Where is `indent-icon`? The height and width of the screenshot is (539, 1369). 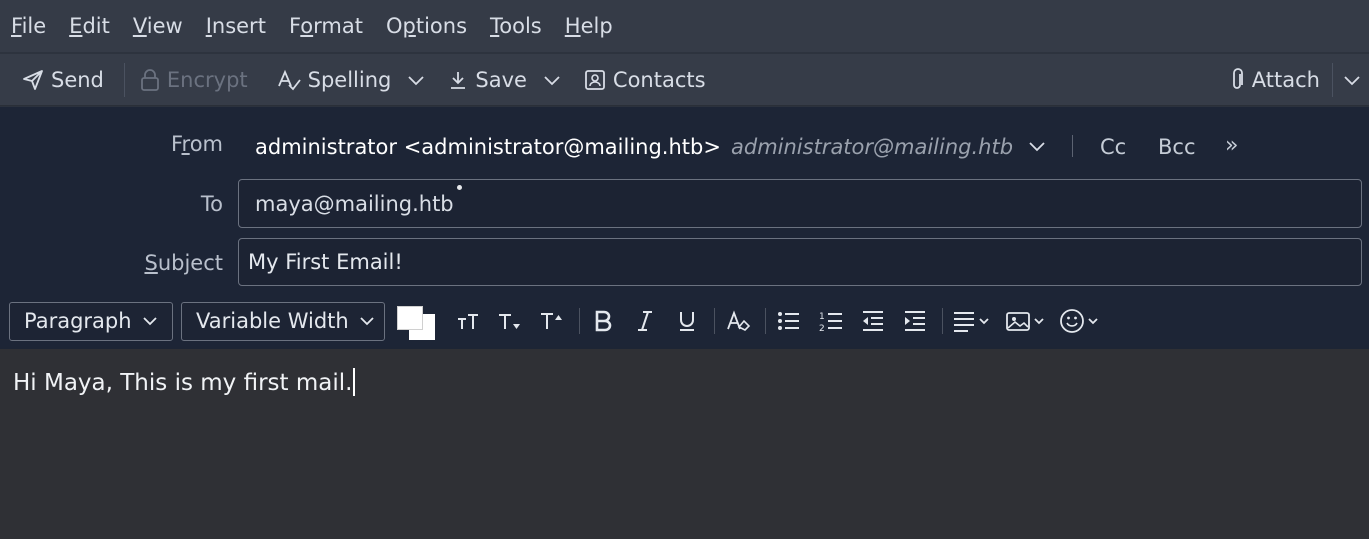
indent-icon is located at coordinates (915, 321).